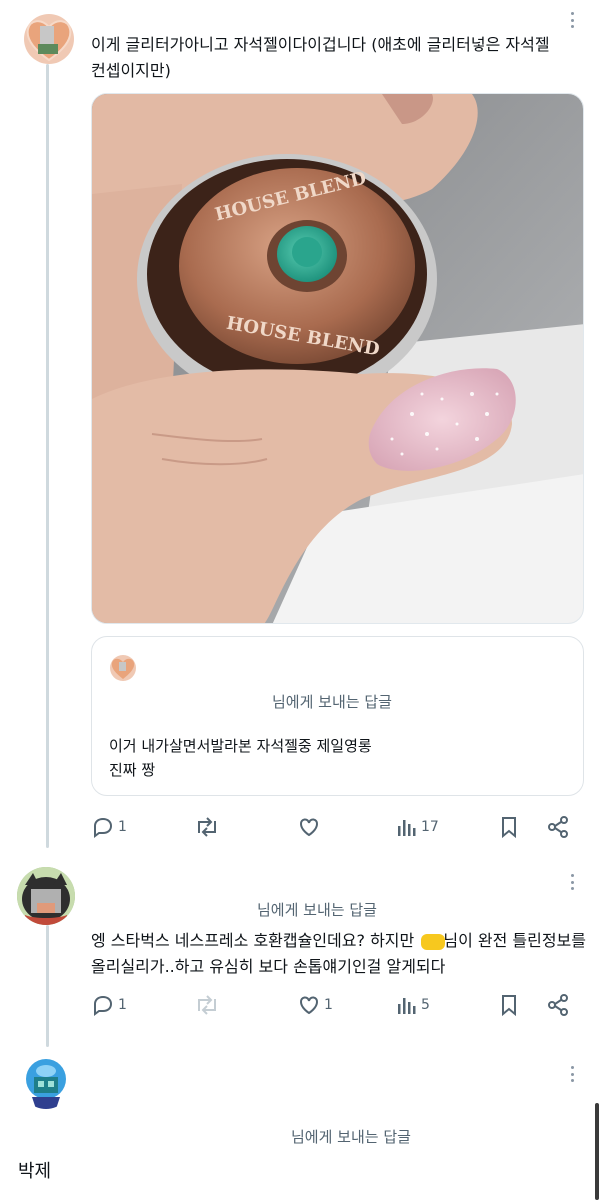 This screenshot has height=1200, width=601. Describe the element at coordinates (123, 668) in the screenshot. I see `quoted-avatar` at that location.